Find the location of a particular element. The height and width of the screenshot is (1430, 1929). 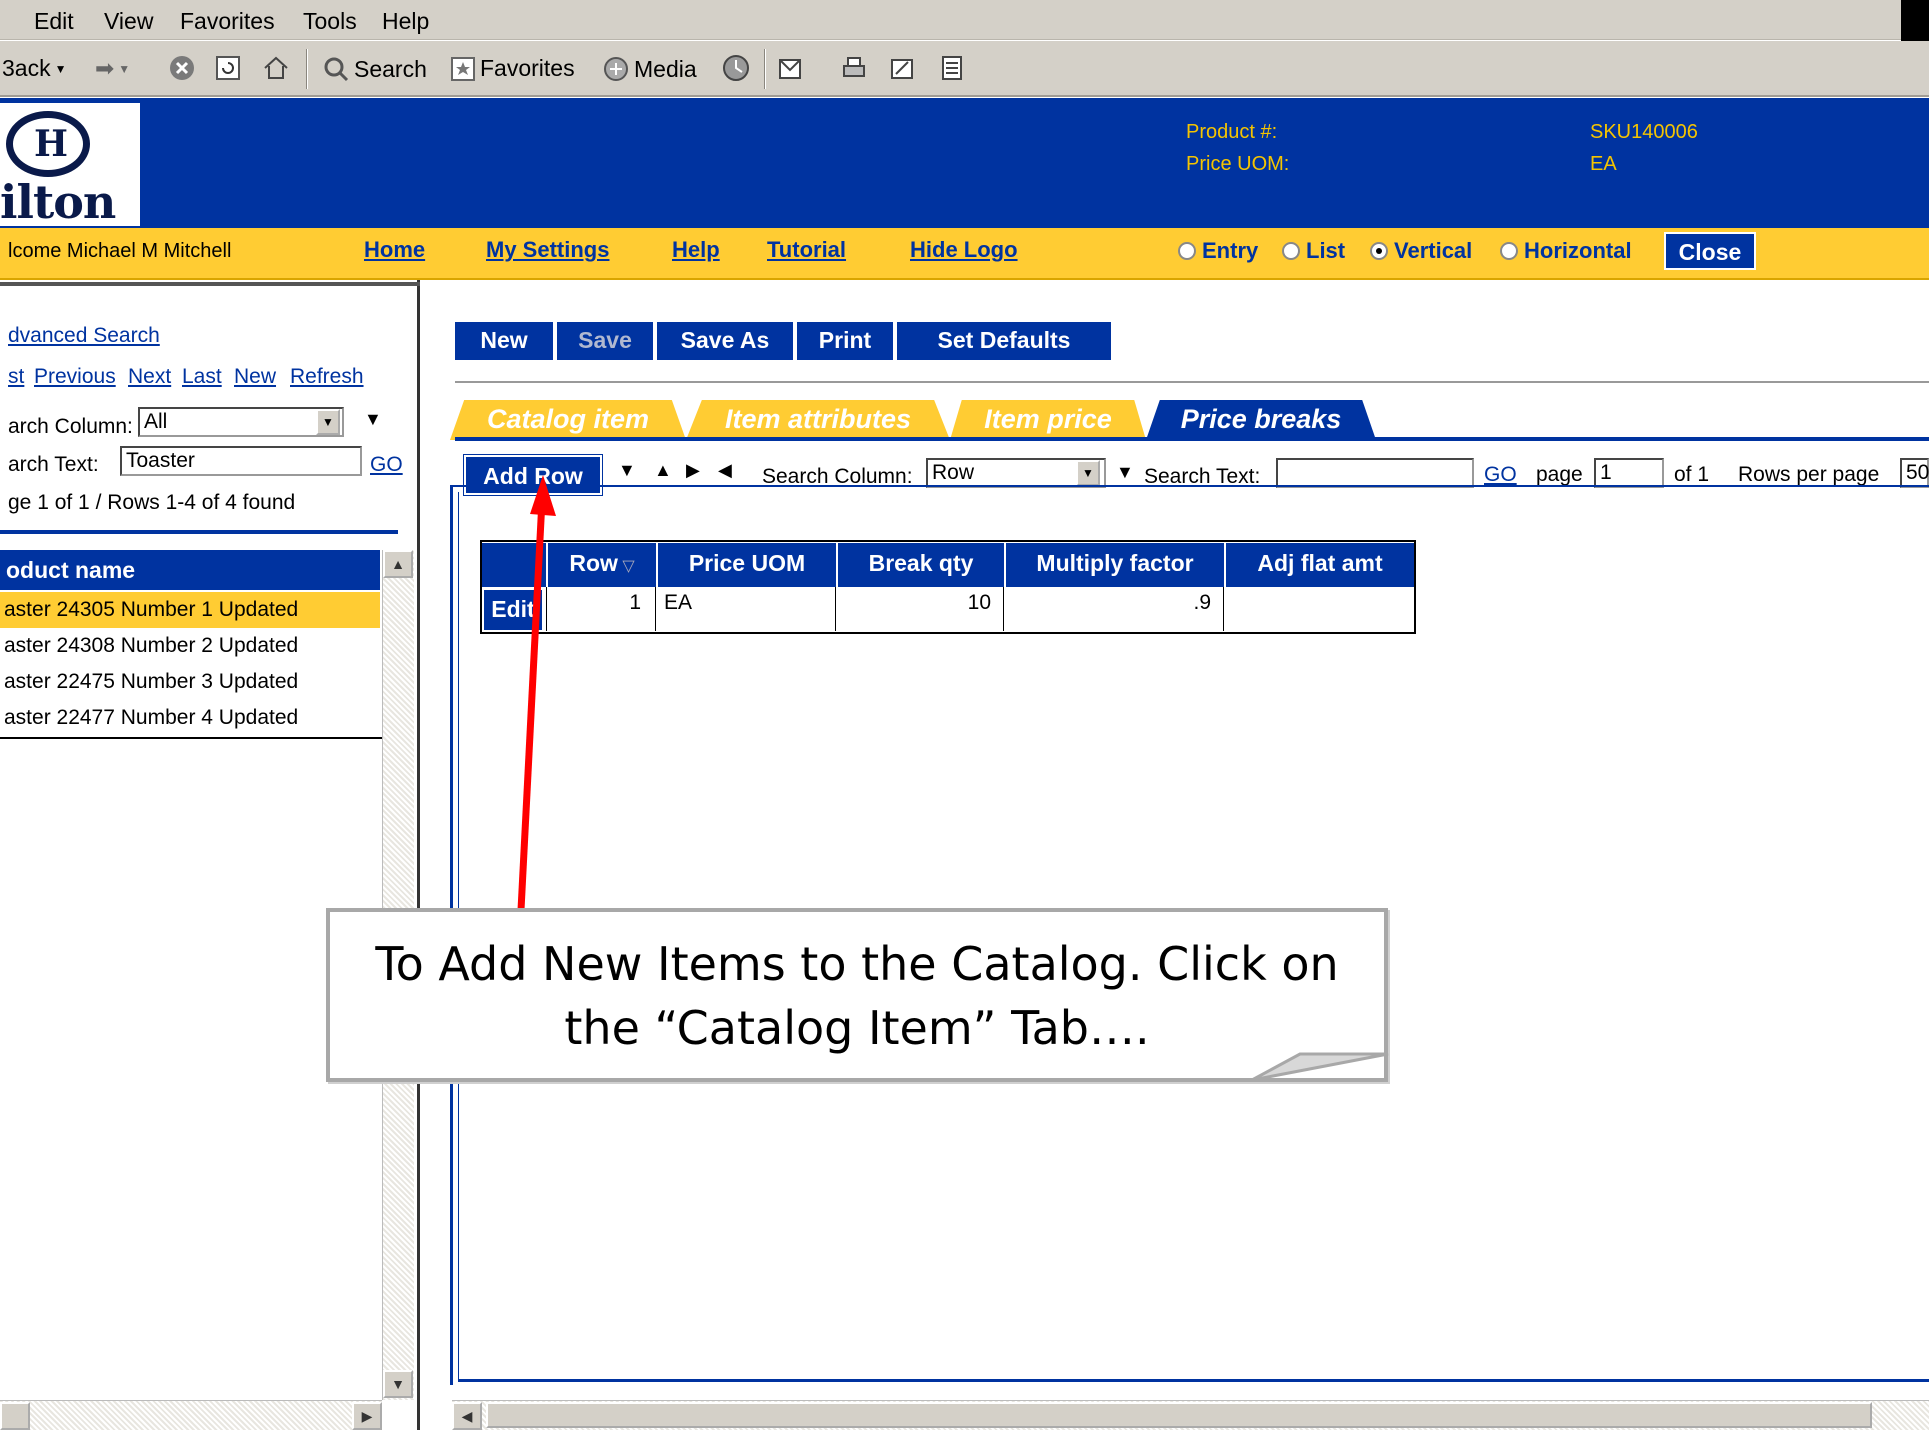

set-defaults-button: Set Defaults is located at coordinates (1004, 341).